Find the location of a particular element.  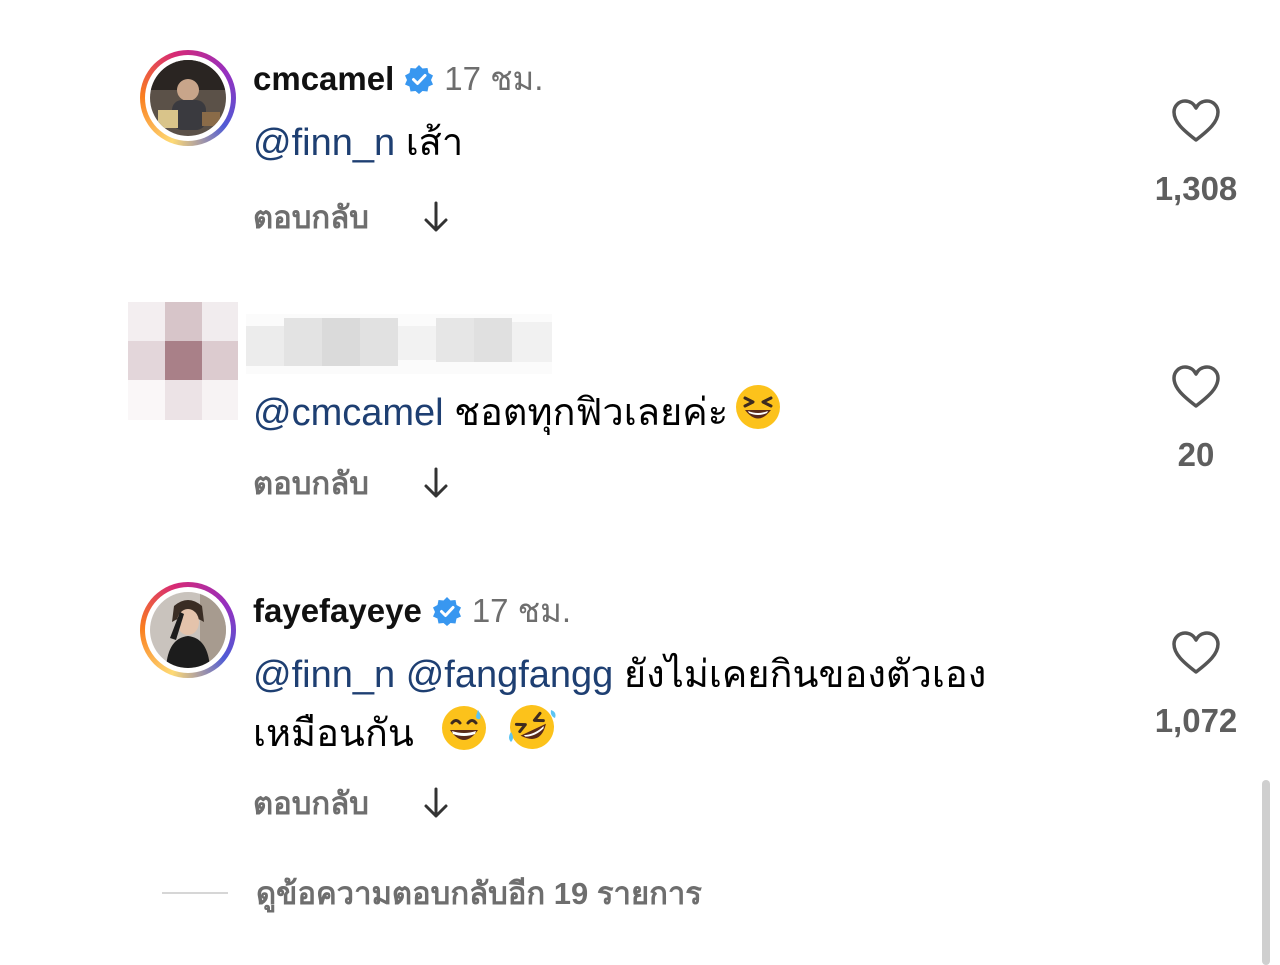

view-more-replies-label: ดูข้อความตอบกลับอีก 19 รายการ is located at coordinates (479, 893).